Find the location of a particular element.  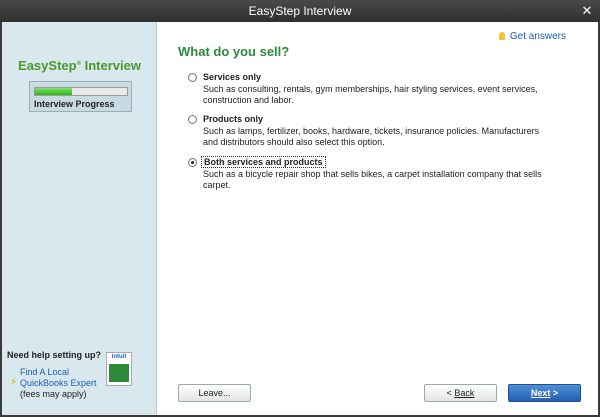

find-expert-link-line2: ⚡ QuickBooks Expert is located at coordinates (53, 383).